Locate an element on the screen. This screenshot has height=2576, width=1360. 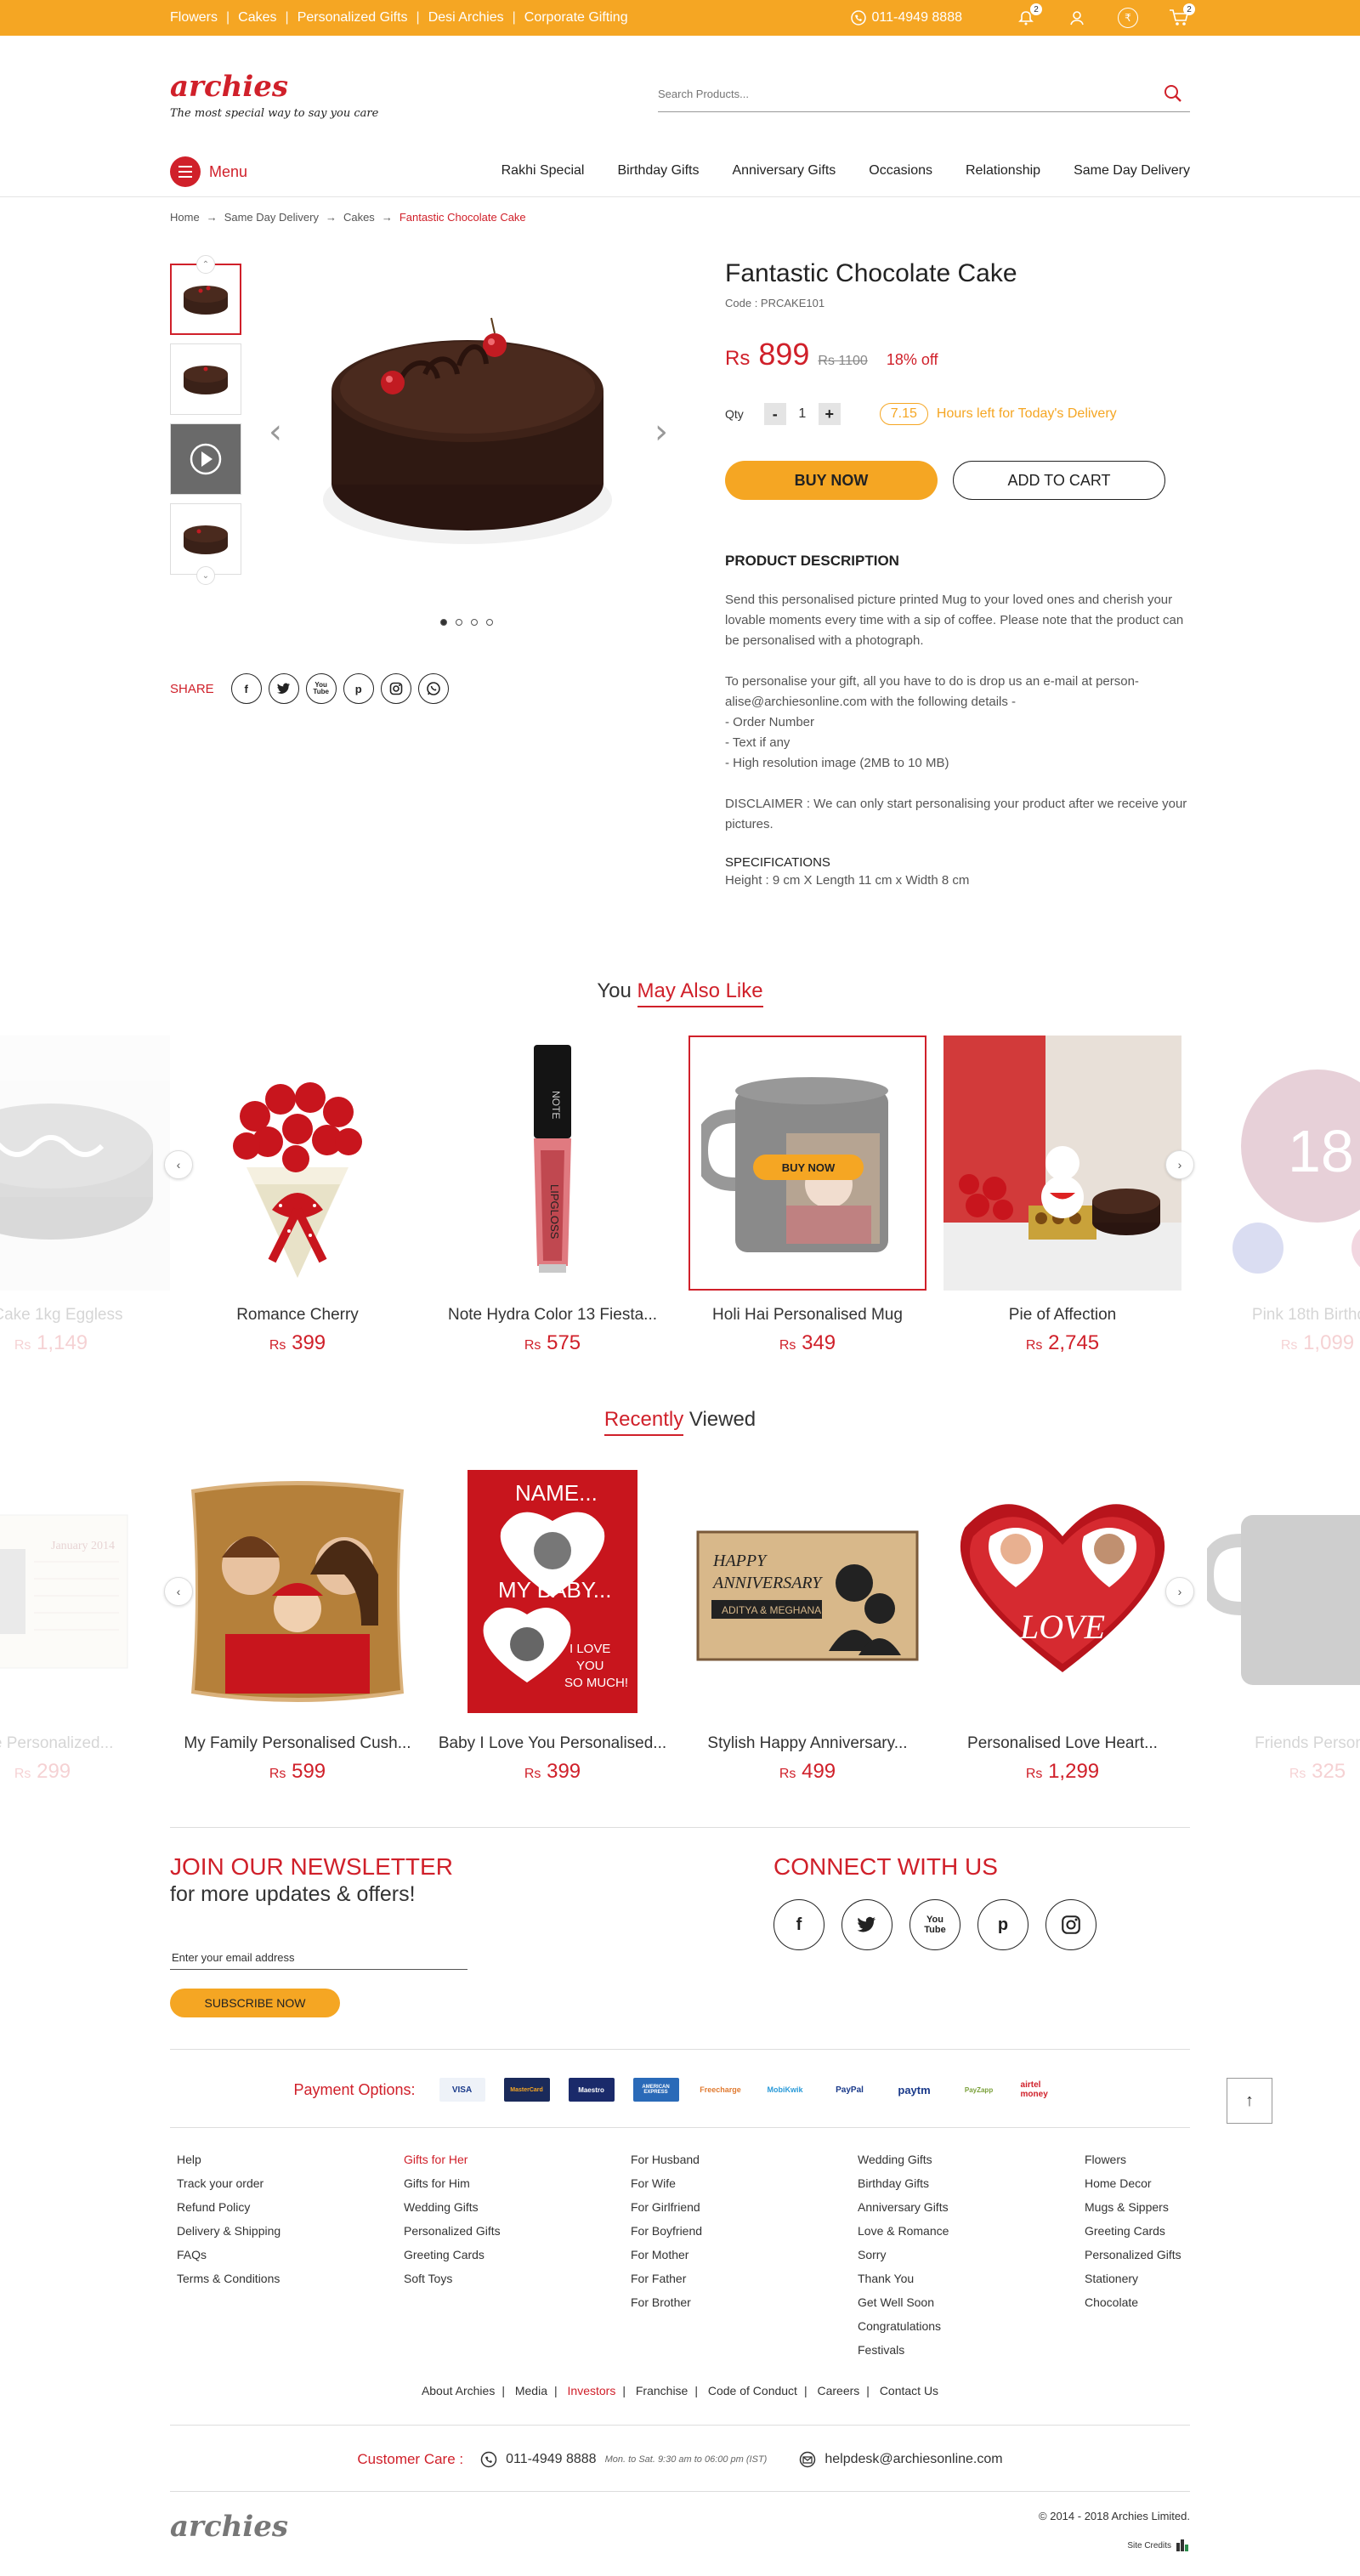
product-image: BUY NOW is located at coordinates (807, 1164).